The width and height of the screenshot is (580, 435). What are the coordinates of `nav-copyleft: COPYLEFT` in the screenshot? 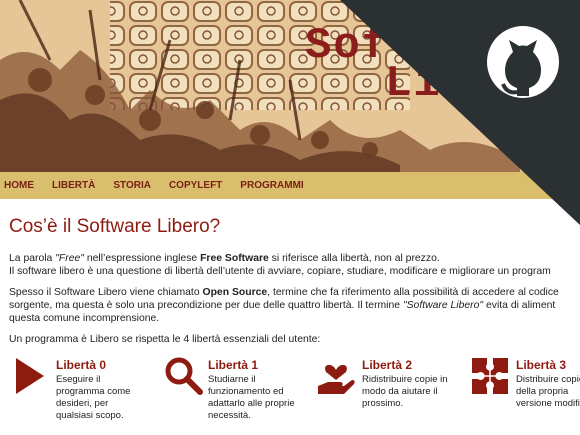 It's located at (195, 185).